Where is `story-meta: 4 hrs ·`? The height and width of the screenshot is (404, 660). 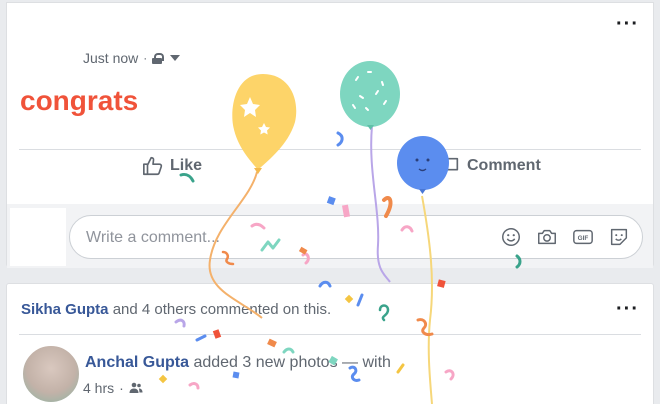 story-meta: 4 hrs · is located at coordinates (113, 388).